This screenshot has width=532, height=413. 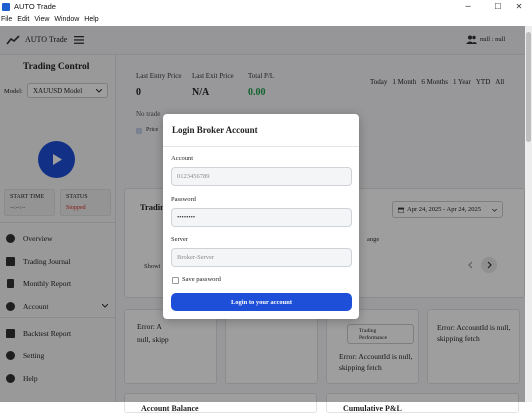 I want to click on scrollbar-thumb, so click(x=528, y=87).